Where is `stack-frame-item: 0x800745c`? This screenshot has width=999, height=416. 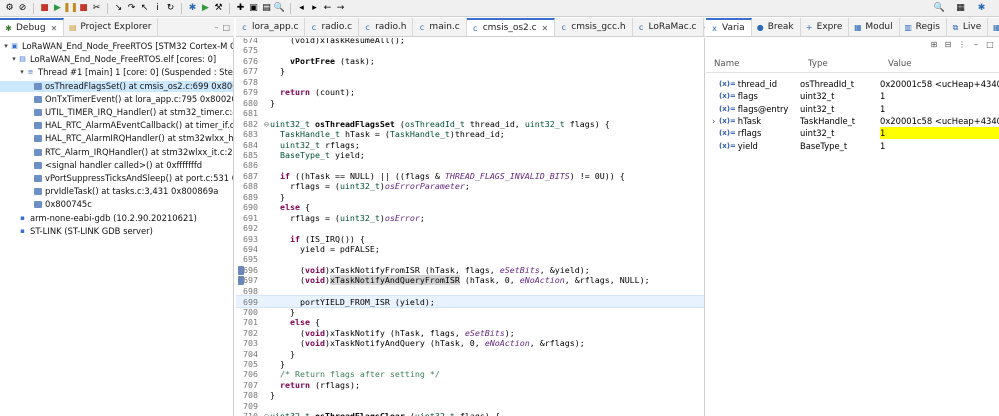
stack-frame-item: 0x800745c is located at coordinates (116, 204).